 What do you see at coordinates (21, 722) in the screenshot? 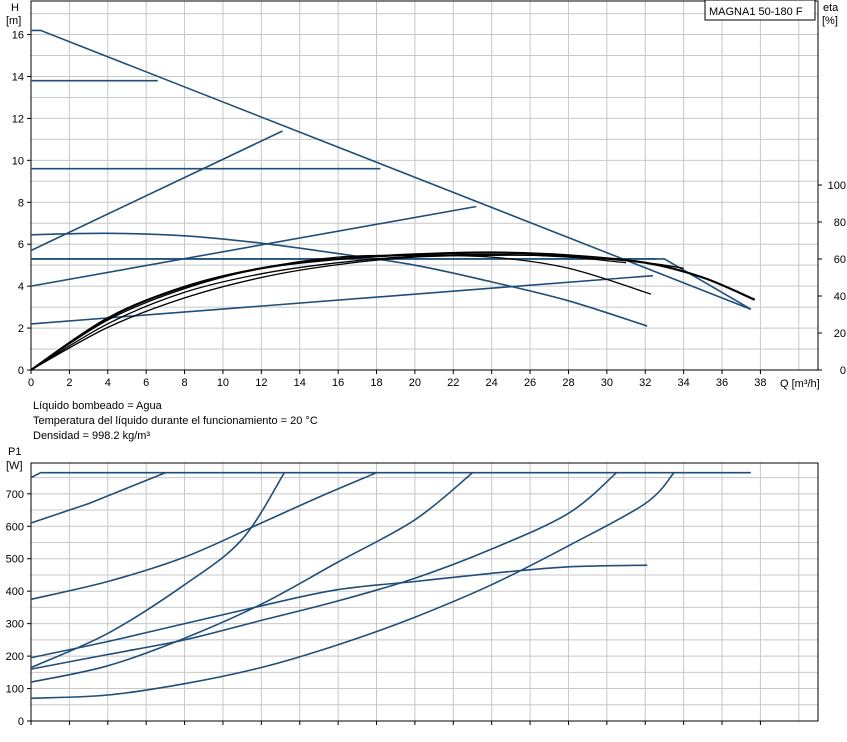
I see `power-tick-label: 0` at bounding box center [21, 722].